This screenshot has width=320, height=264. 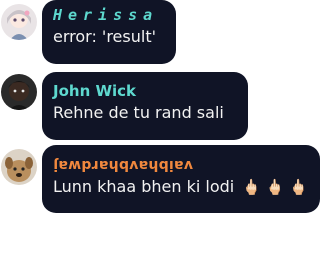 What do you see at coordinates (145, 91) in the screenshot?
I see `username: John Wick` at bounding box center [145, 91].